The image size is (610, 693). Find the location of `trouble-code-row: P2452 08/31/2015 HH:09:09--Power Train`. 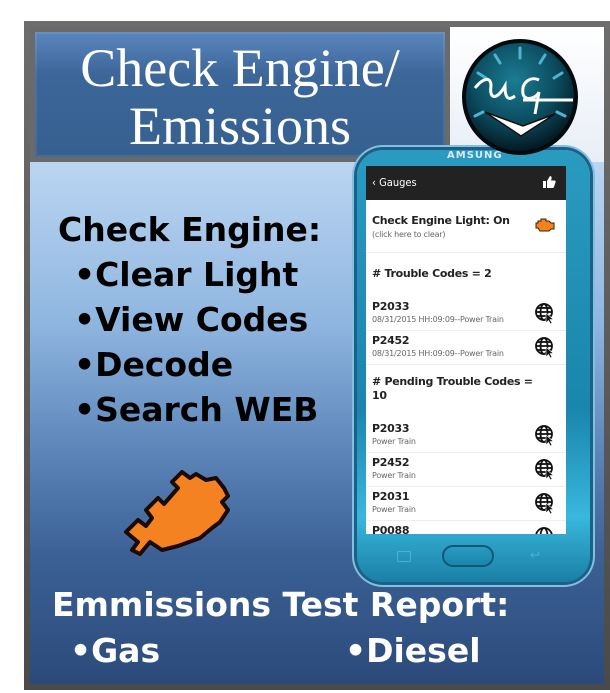

trouble-code-row: P2452 08/31/2015 HH:09:09--Power Train is located at coordinates (466, 348).